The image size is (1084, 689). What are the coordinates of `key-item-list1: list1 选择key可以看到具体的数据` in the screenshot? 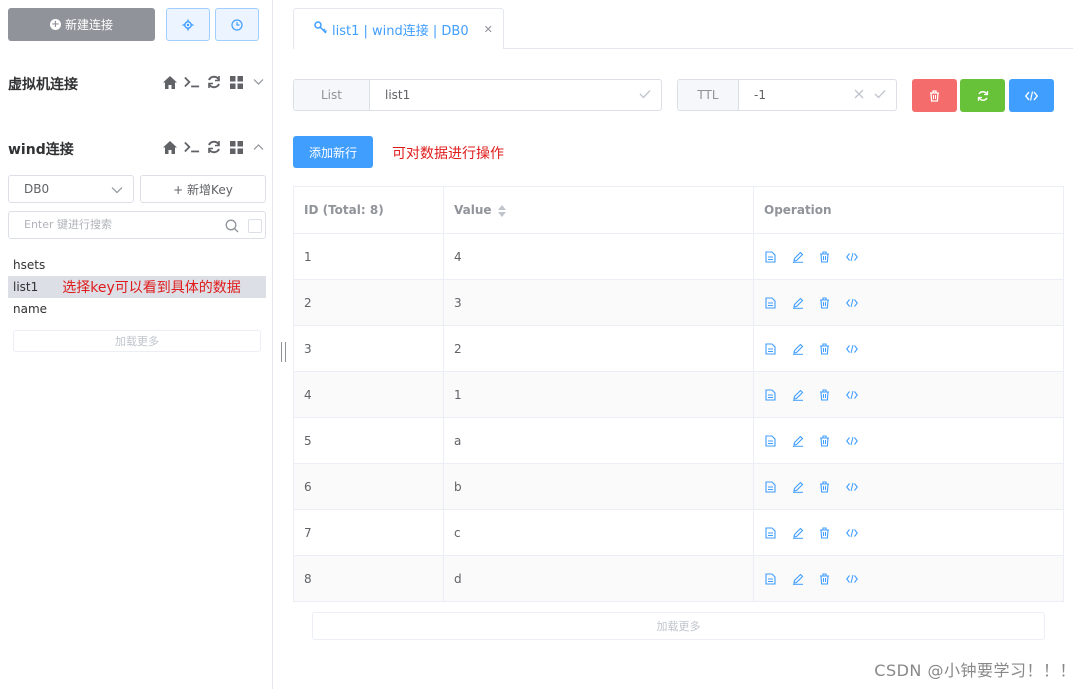 It's located at (137, 287).